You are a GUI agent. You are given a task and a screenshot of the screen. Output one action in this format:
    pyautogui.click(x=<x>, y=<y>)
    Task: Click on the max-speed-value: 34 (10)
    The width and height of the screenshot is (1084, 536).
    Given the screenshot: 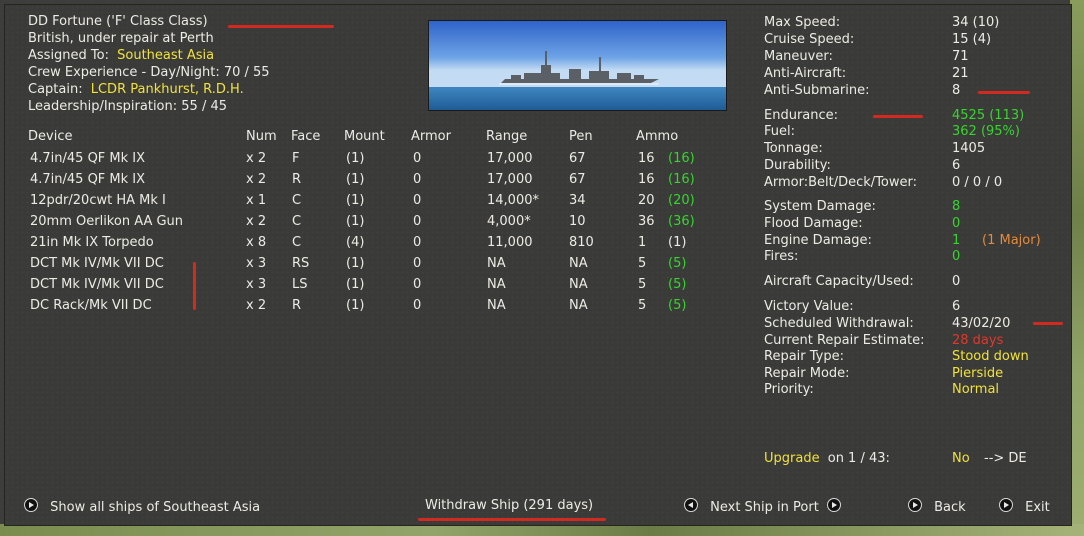 What is the action you would take?
    pyautogui.click(x=976, y=22)
    